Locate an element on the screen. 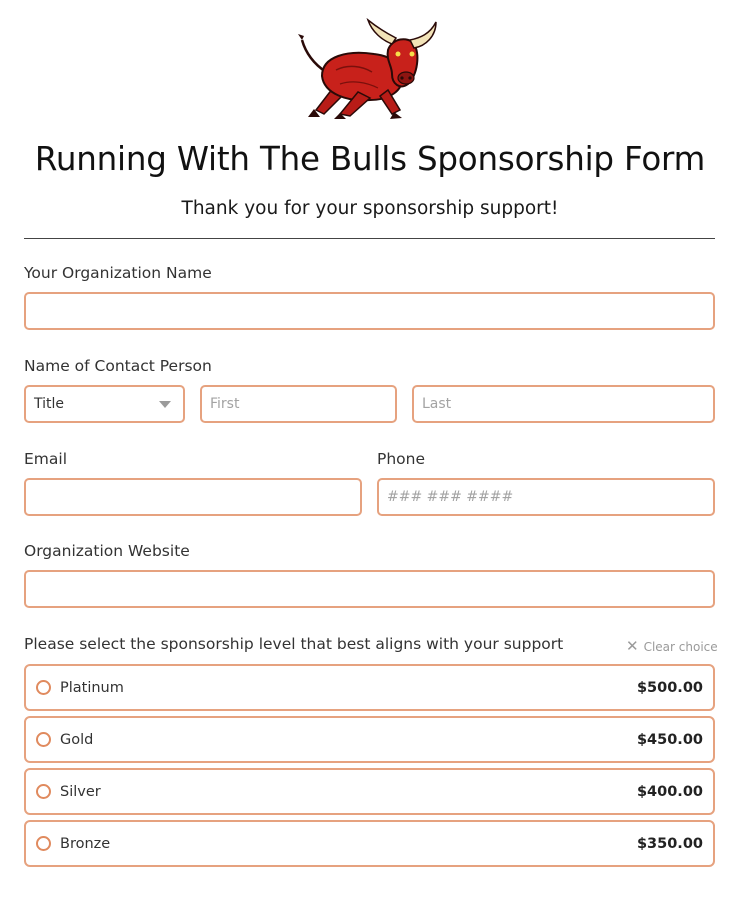  sponsorship-option-silver: Silver $400.00 is located at coordinates (369, 791).